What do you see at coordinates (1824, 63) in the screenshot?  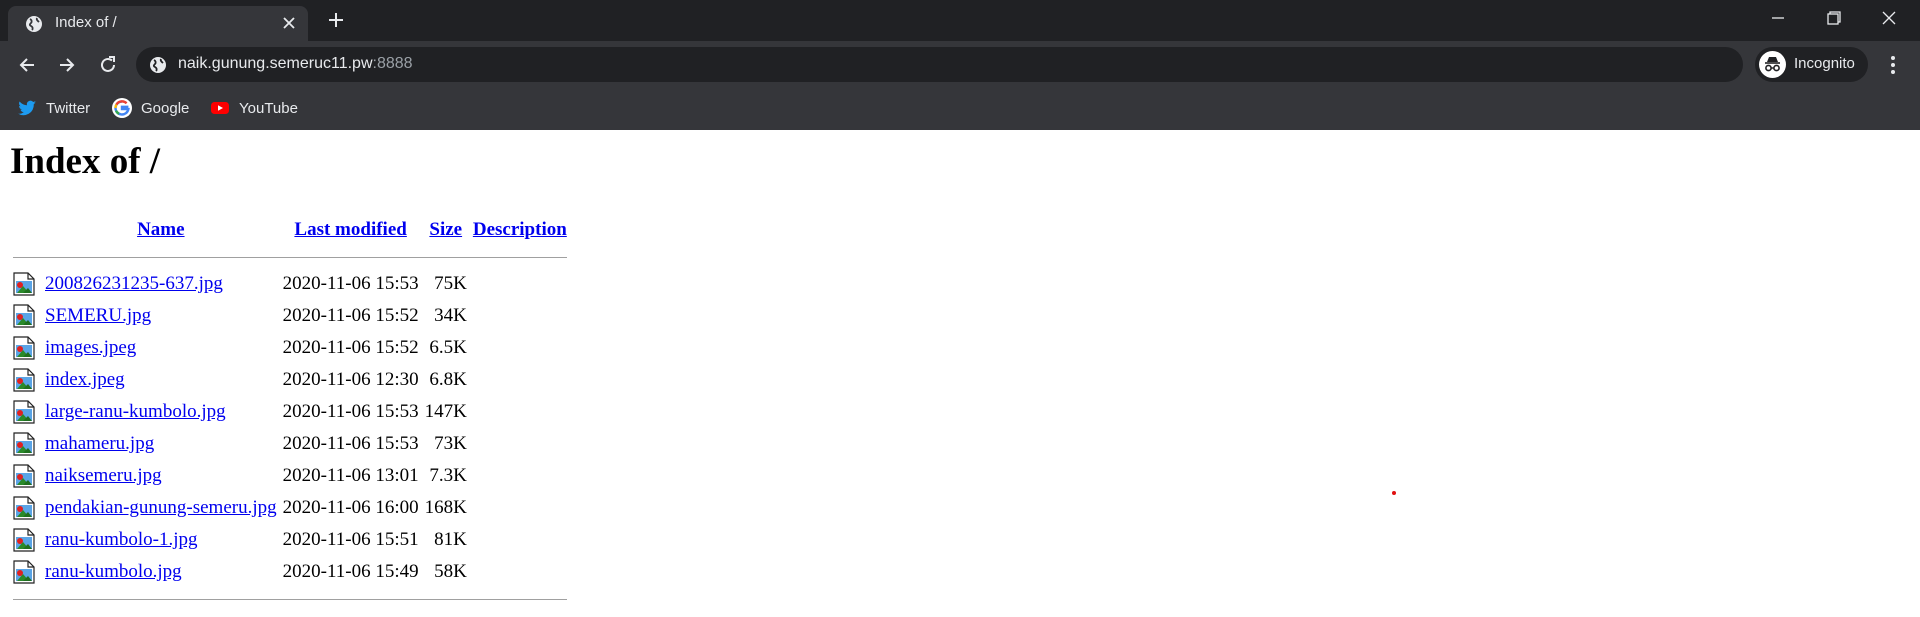 I see `incognito-label: Incognito` at bounding box center [1824, 63].